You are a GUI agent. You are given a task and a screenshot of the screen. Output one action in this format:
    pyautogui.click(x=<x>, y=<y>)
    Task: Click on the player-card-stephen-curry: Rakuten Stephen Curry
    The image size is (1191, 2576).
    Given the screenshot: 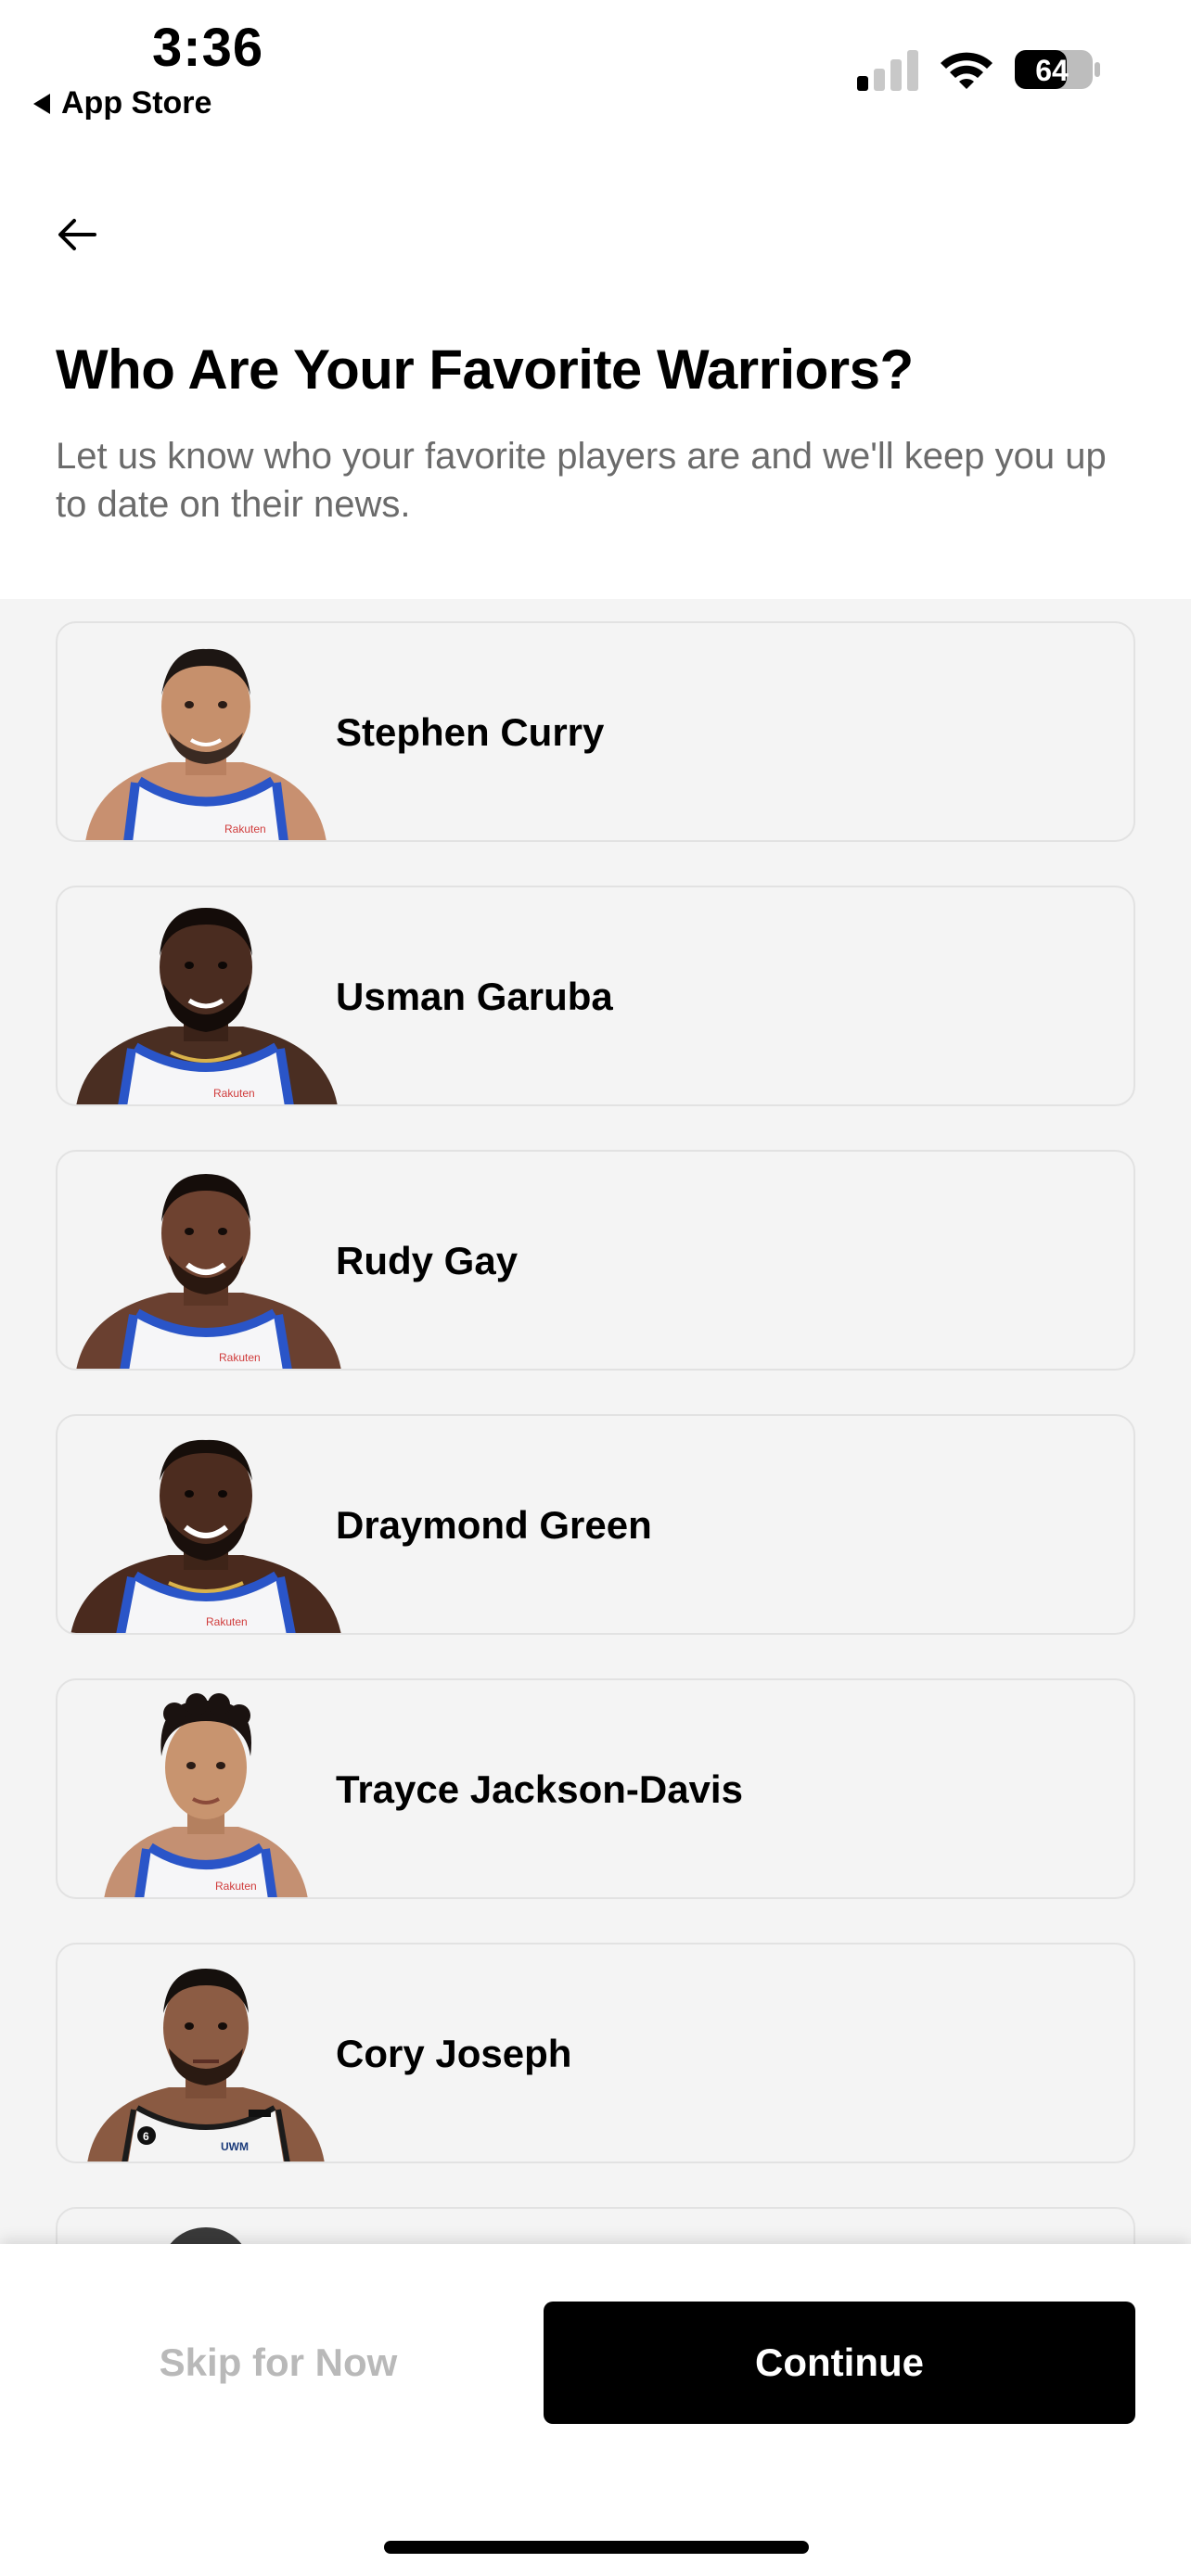 What is the action you would take?
    pyautogui.click(x=595, y=732)
    